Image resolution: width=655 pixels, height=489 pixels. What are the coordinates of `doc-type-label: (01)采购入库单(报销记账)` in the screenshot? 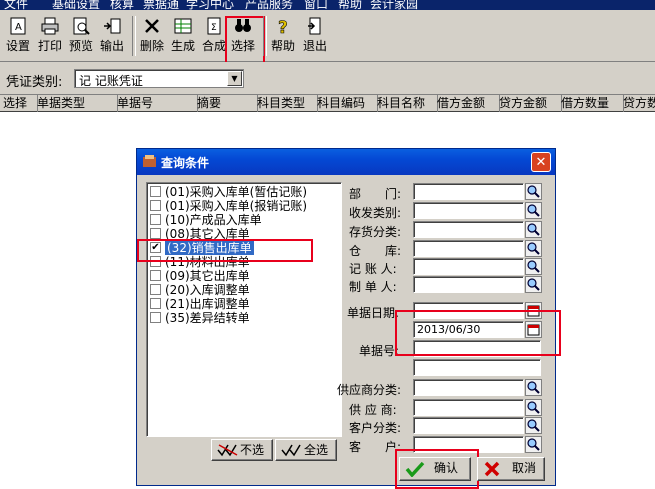 It's located at (236, 206).